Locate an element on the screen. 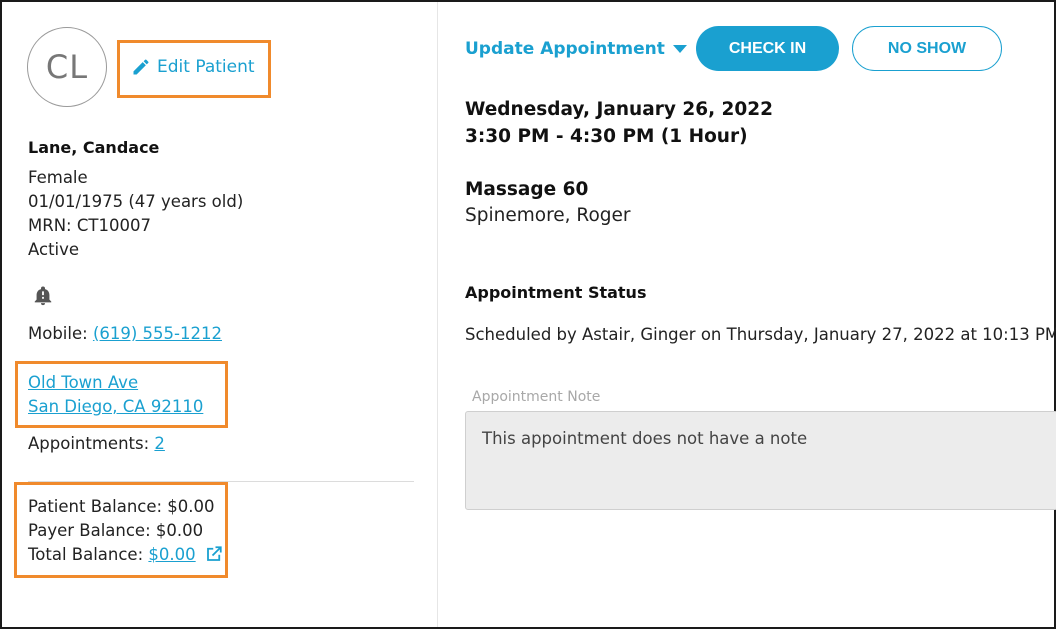 The height and width of the screenshot is (629, 1056). check-in-button: CHECK IN is located at coordinates (767, 48).